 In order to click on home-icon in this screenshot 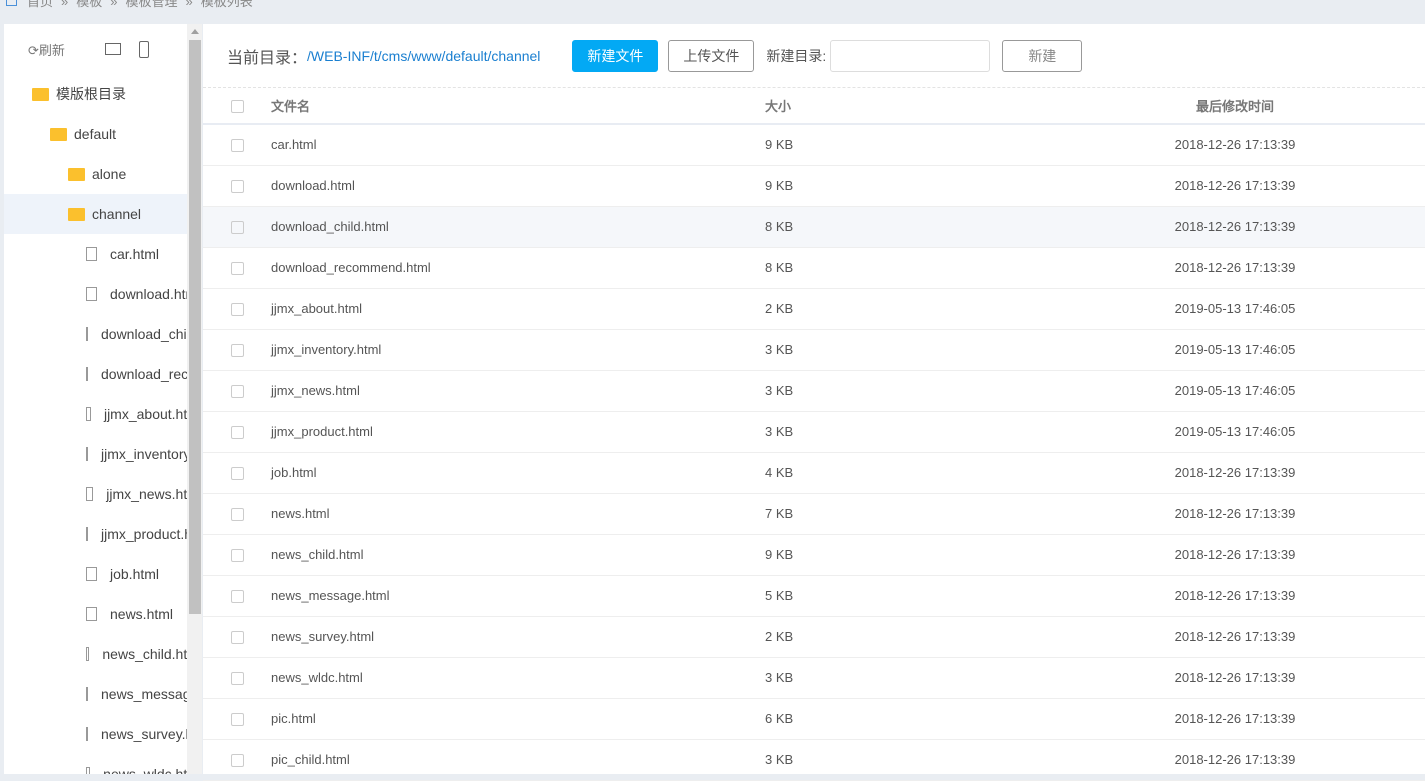, I will do `click(11, 3)`.